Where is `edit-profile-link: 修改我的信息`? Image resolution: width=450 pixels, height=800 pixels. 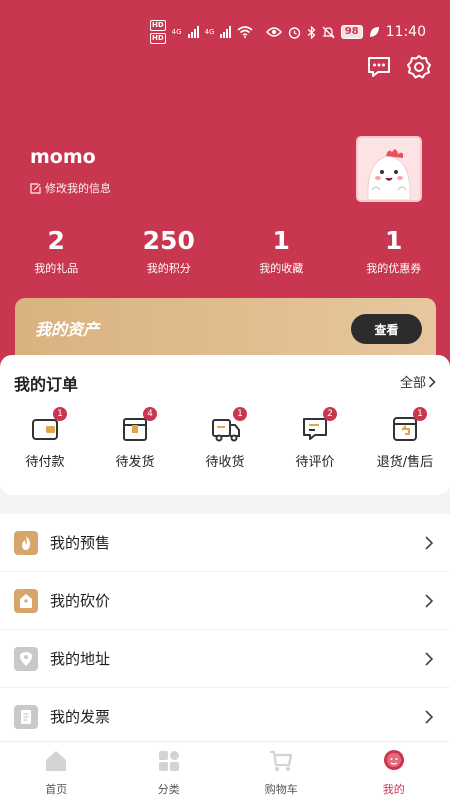 edit-profile-link: 修改我的信息 is located at coordinates (70, 188).